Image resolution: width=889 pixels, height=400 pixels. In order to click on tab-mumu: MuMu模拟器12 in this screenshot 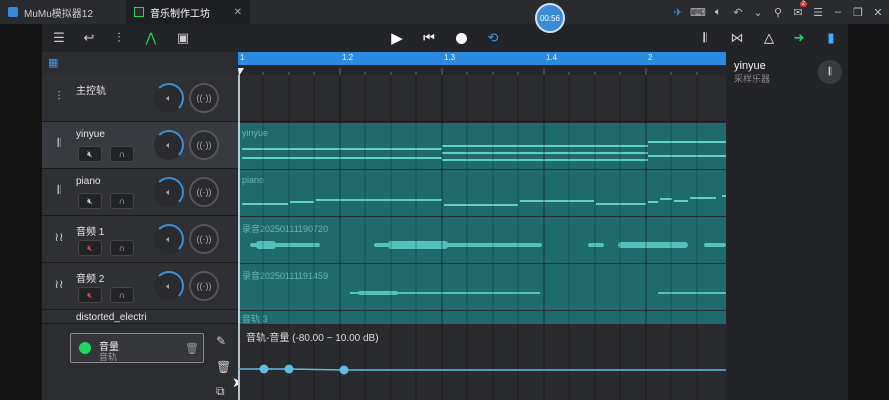, I will do `click(60, 12)`.